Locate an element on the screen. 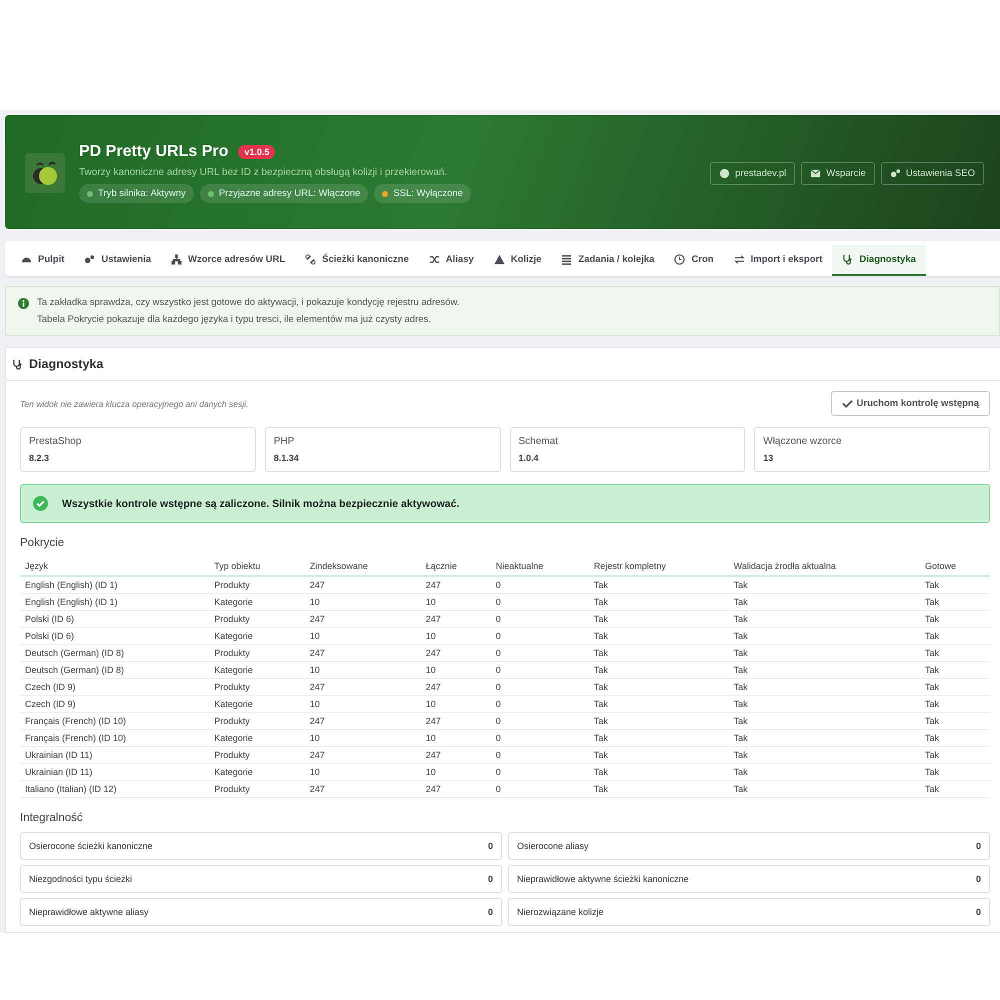  column-header: Zindeksowane is located at coordinates (362, 566).